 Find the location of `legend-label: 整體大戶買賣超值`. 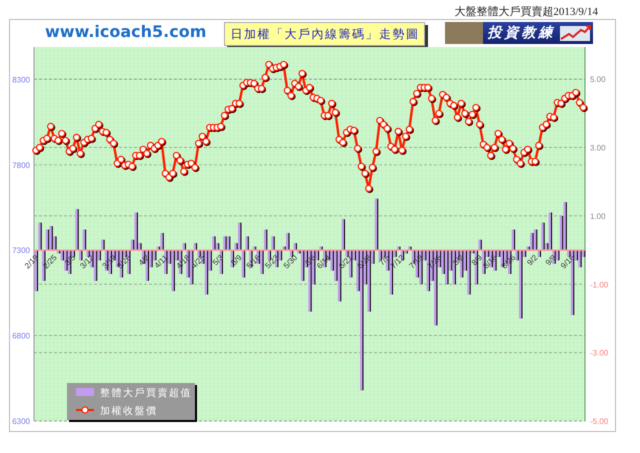

legend-label: 整體大戶買賣超值 is located at coordinates (146, 393).